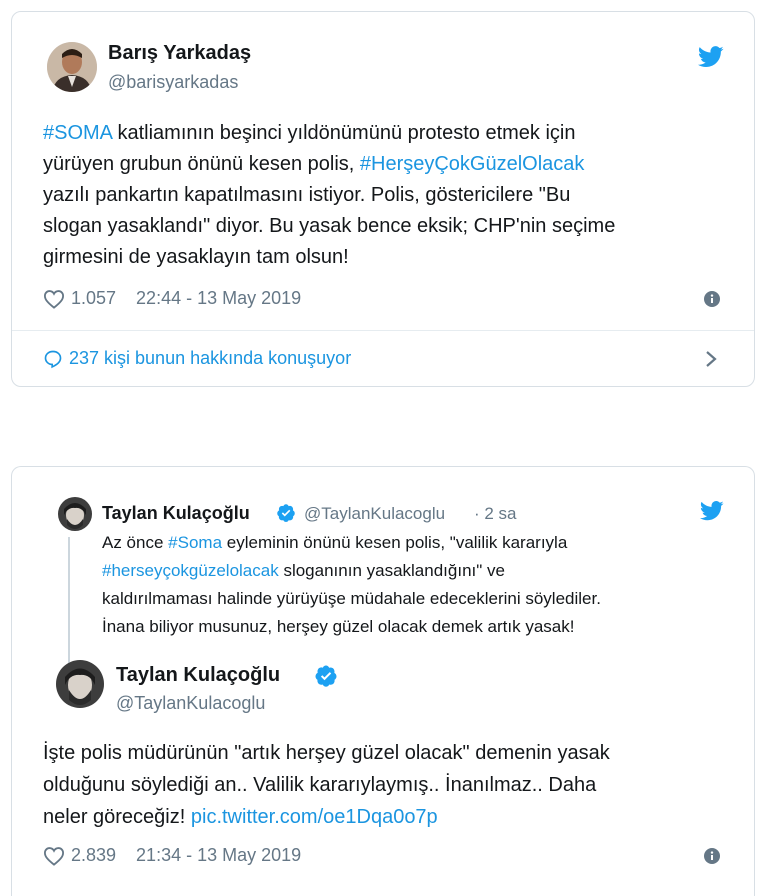 Image resolution: width=760 pixels, height=896 pixels. I want to click on author-name: Taylan Kulaçoğlu, so click(198, 675).